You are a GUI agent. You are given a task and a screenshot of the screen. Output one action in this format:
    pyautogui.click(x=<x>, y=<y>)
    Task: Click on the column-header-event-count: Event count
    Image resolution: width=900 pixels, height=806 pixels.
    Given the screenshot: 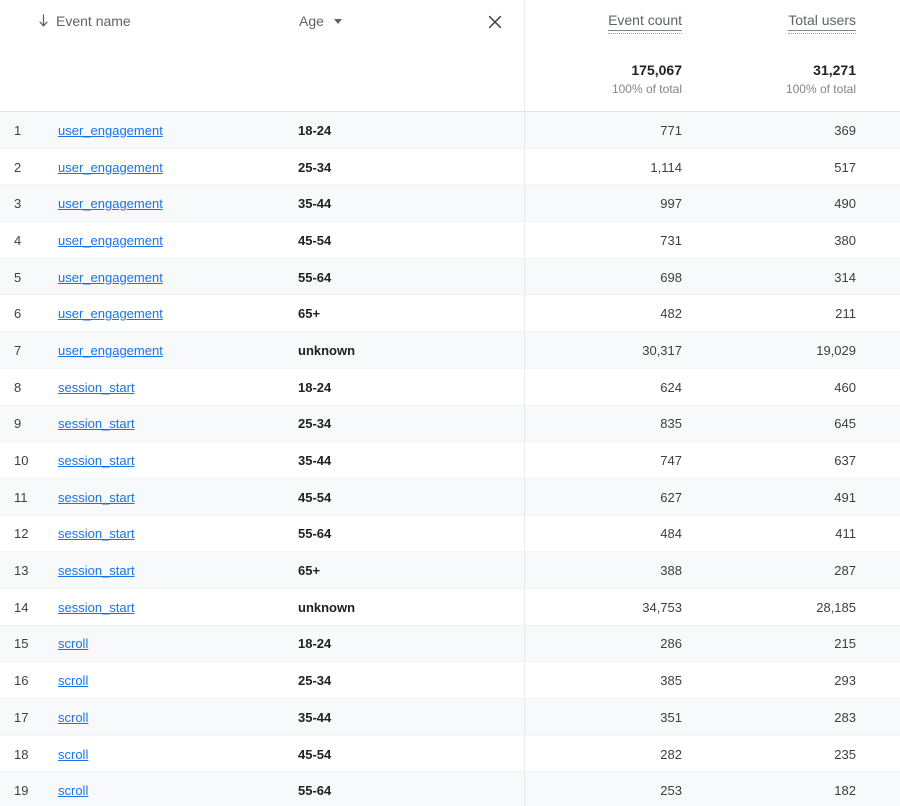 What is the action you would take?
    pyautogui.click(x=645, y=23)
    